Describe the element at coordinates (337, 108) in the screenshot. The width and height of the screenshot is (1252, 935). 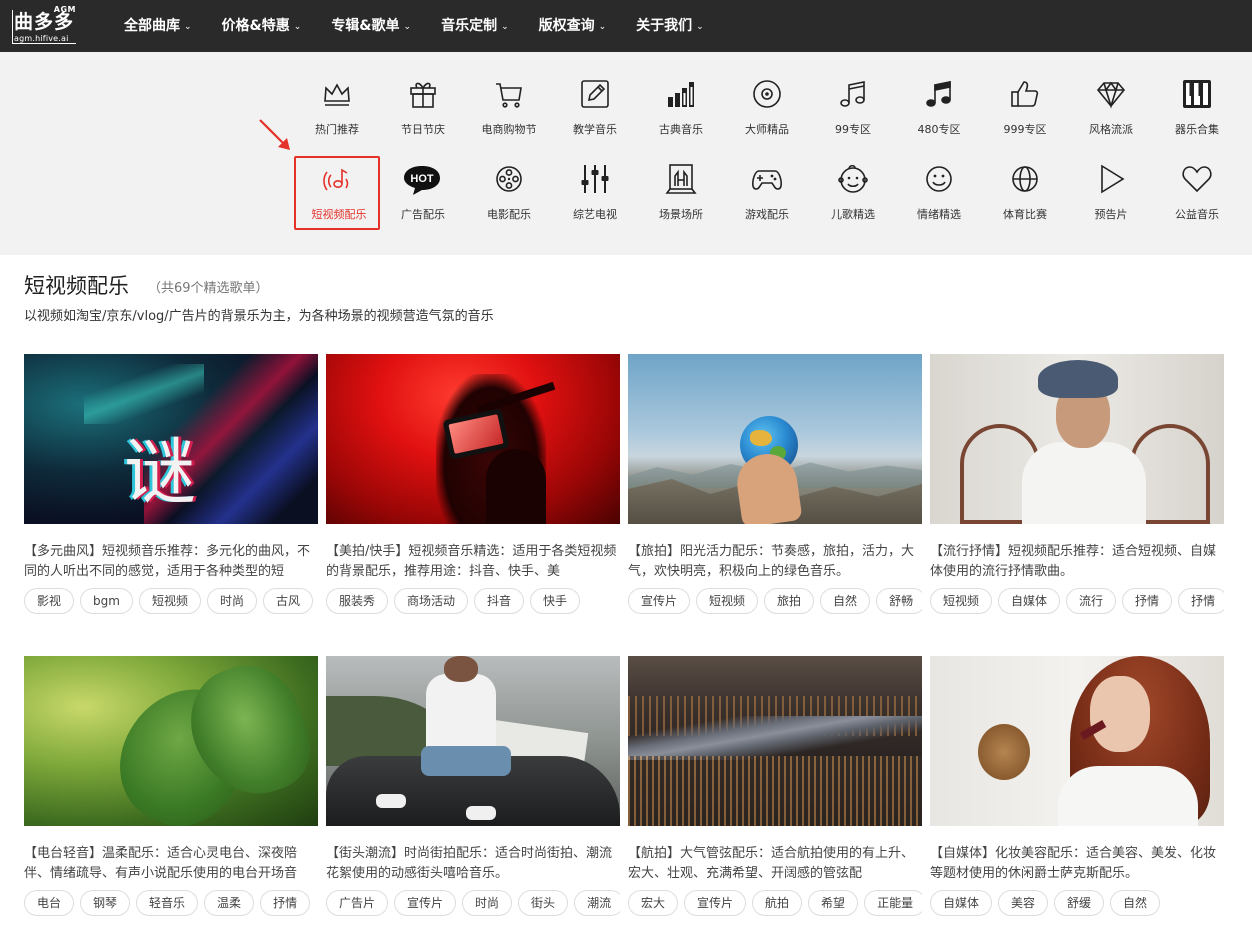
I see `category-hot-recommend: 热门推荐` at that location.